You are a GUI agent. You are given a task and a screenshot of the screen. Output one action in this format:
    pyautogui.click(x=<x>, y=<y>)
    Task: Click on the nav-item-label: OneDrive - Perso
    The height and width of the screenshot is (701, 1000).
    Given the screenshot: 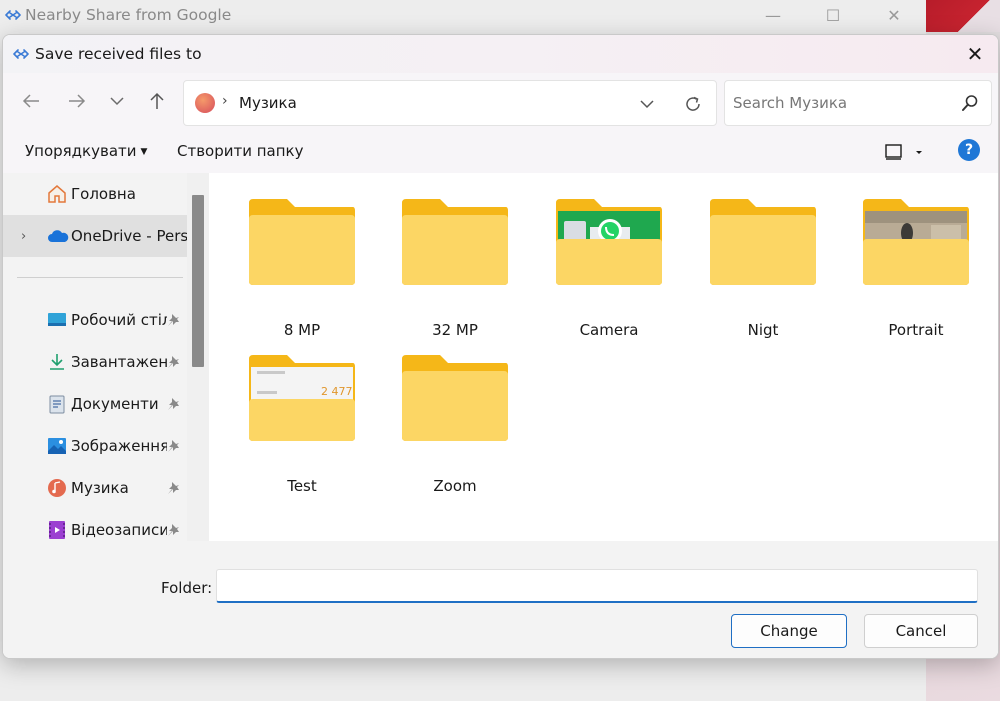 What is the action you would take?
    pyautogui.click(x=129, y=236)
    